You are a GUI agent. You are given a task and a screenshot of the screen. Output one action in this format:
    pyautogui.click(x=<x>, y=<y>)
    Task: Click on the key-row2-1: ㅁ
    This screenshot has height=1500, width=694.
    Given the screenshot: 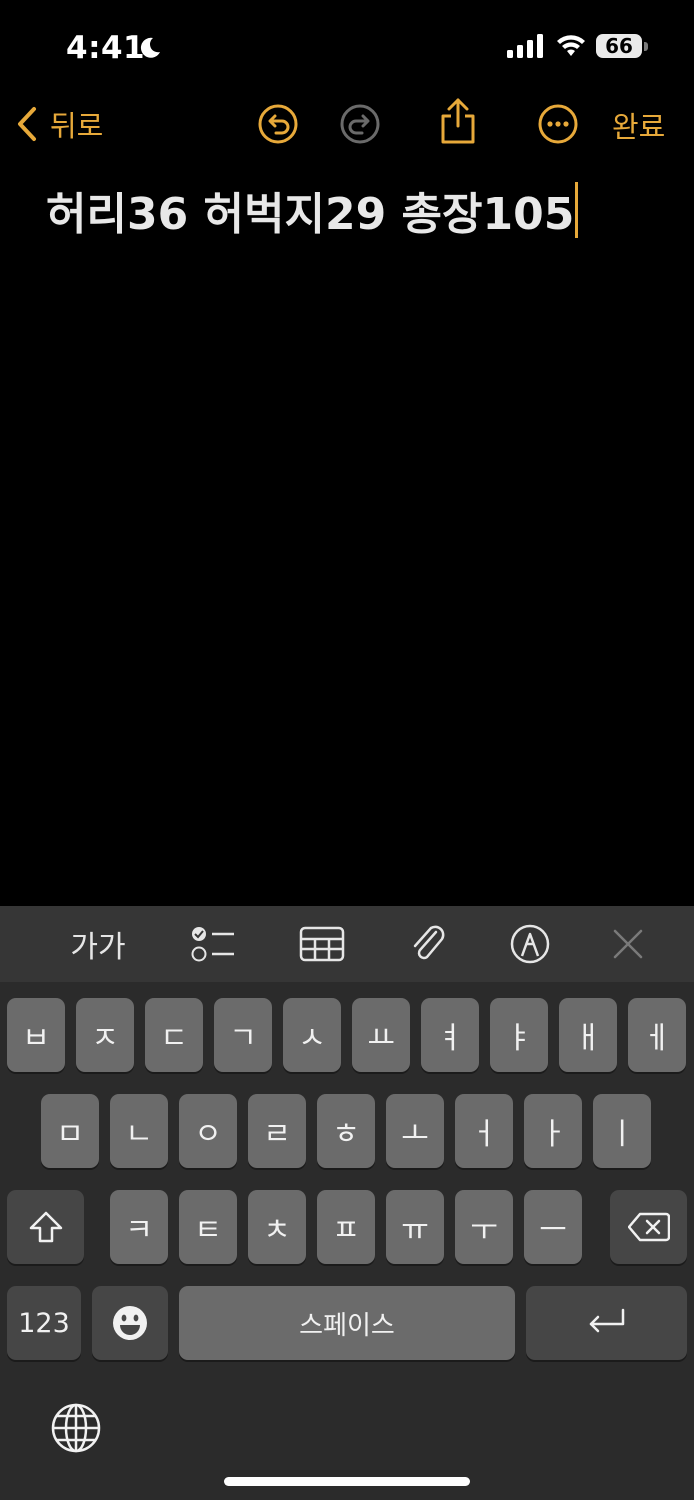 What is the action you would take?
    pyautogui.click(x=70, y=1131)
    